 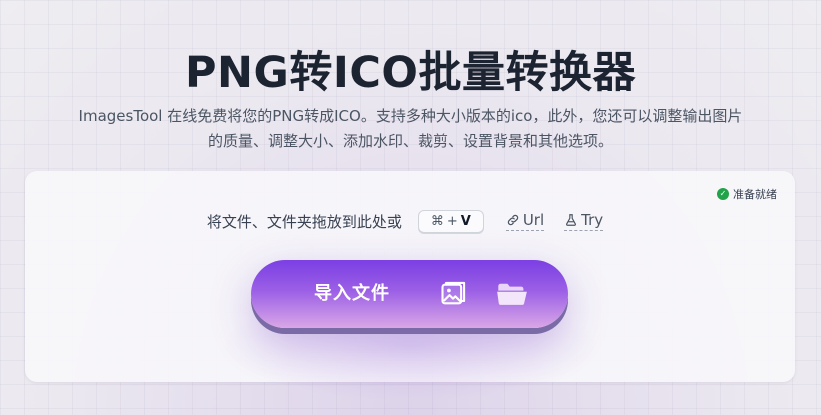 I want to click on url-label: Url, so click(x=533, y=220).